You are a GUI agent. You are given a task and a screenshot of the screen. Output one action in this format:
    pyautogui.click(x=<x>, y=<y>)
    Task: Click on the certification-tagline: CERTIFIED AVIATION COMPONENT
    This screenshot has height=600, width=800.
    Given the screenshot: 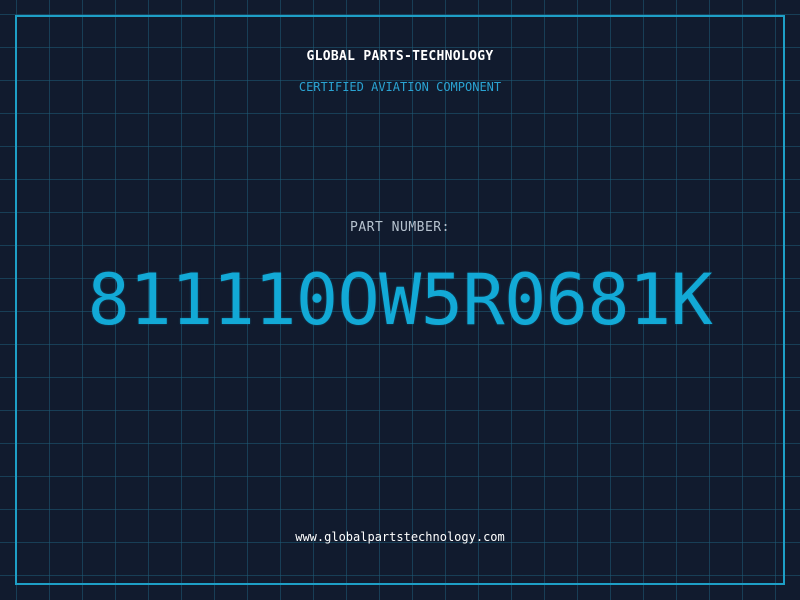 What is the action you would take?
    pyautogui.click(x=400, y=87)
    